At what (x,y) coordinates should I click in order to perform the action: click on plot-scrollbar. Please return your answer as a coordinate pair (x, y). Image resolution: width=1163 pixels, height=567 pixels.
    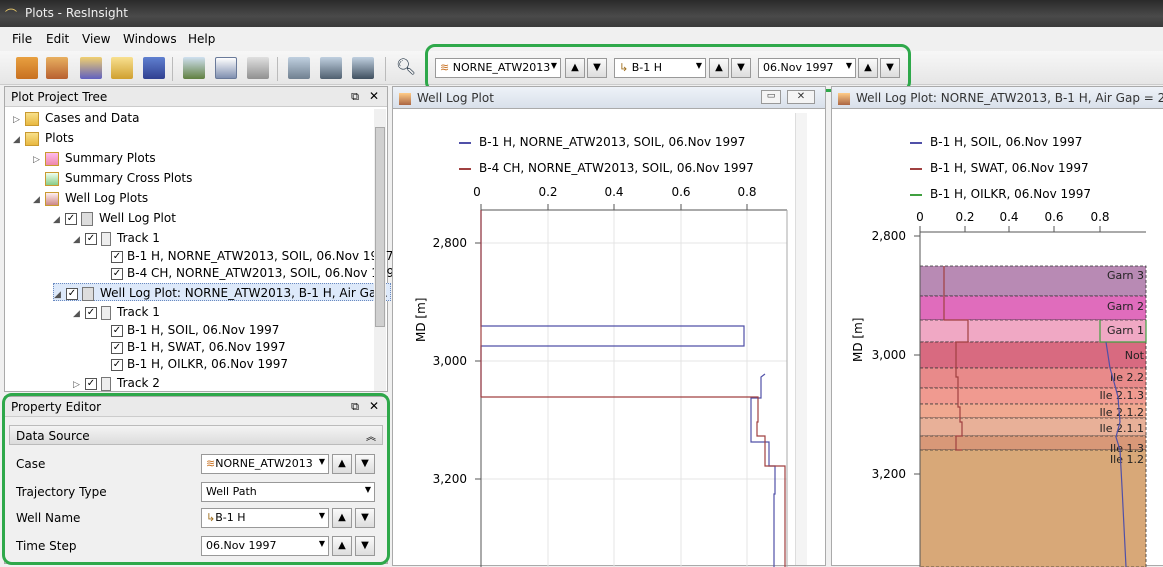
    Looking at the image, I should click on (801, 339).